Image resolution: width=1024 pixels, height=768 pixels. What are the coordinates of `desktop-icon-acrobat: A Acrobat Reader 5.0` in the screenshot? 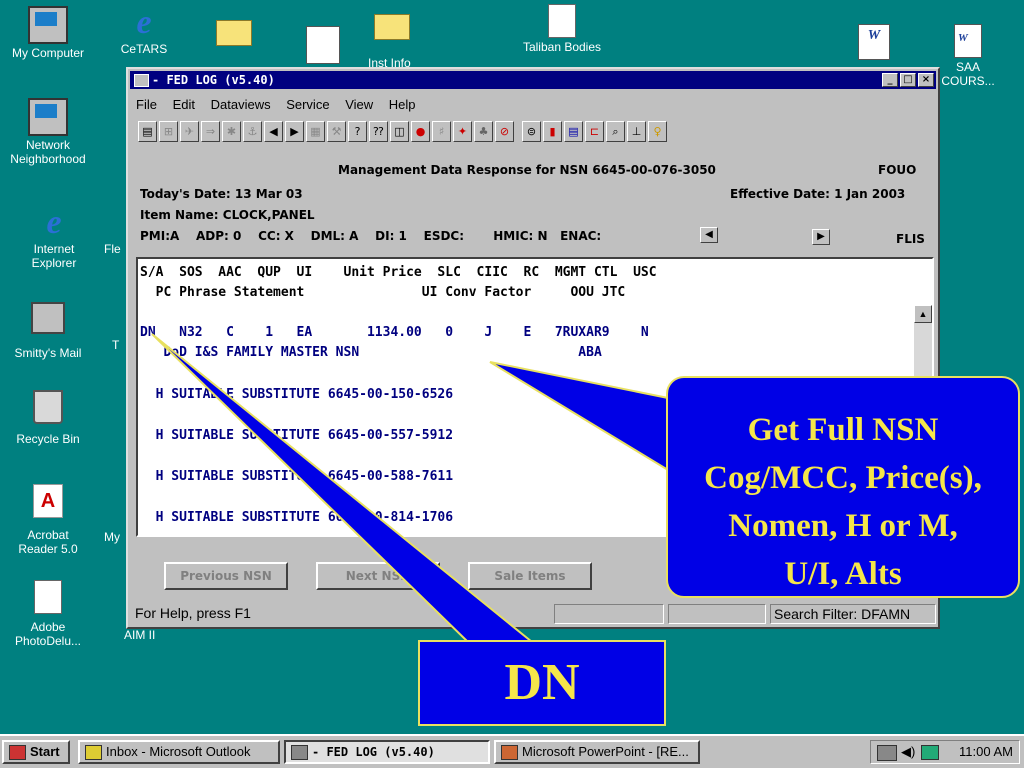 It's located at (48, 520).